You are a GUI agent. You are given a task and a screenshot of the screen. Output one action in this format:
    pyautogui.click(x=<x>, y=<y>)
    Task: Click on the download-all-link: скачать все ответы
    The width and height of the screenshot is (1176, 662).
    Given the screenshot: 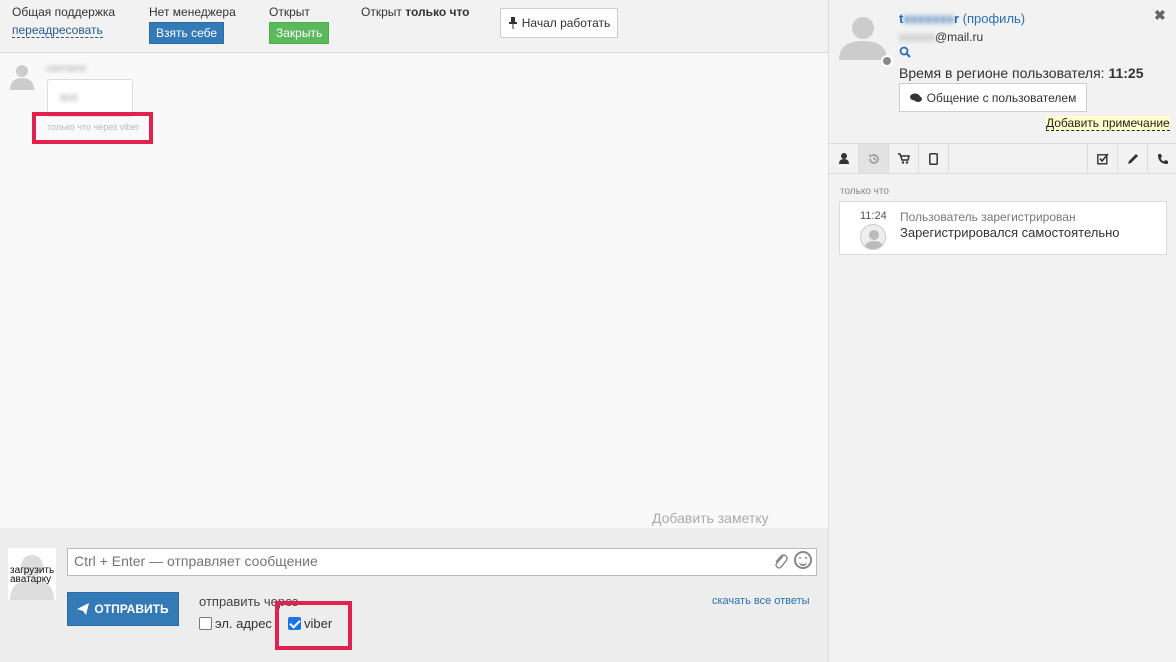 What is the action you would take?
    pyautogui.click(x=761, y=601)
    